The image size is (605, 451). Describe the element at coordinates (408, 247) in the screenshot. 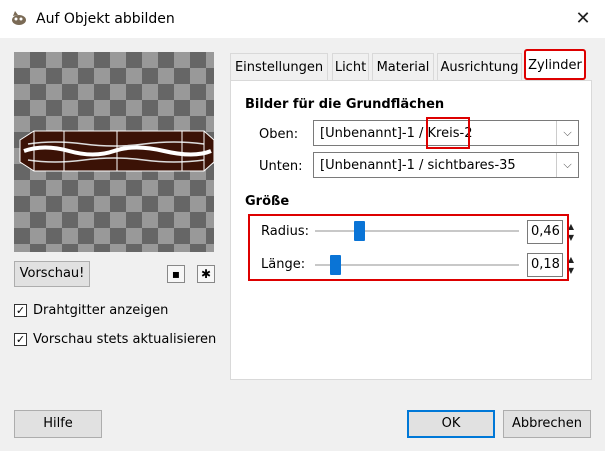

I see `highlight-size` at that location.